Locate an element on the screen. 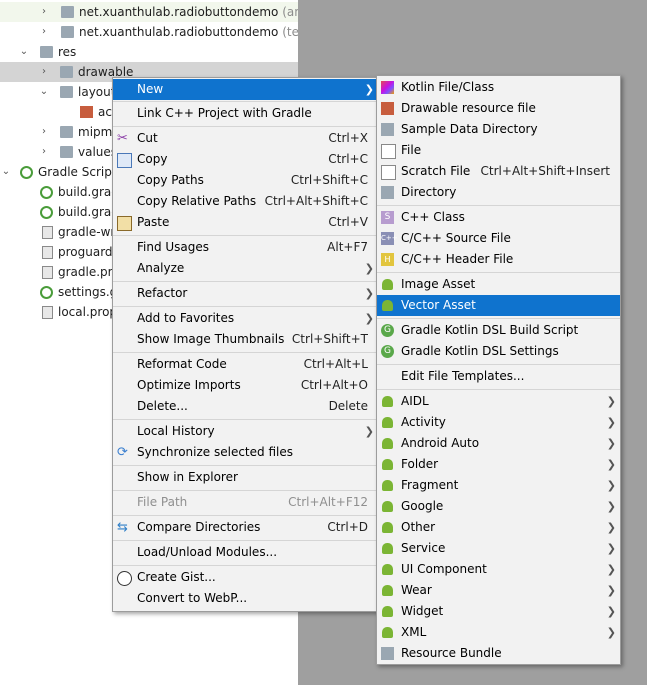 The image size is (647, 685). menu-item-delete: Delete... Delete is located at coordinates (245, 406).